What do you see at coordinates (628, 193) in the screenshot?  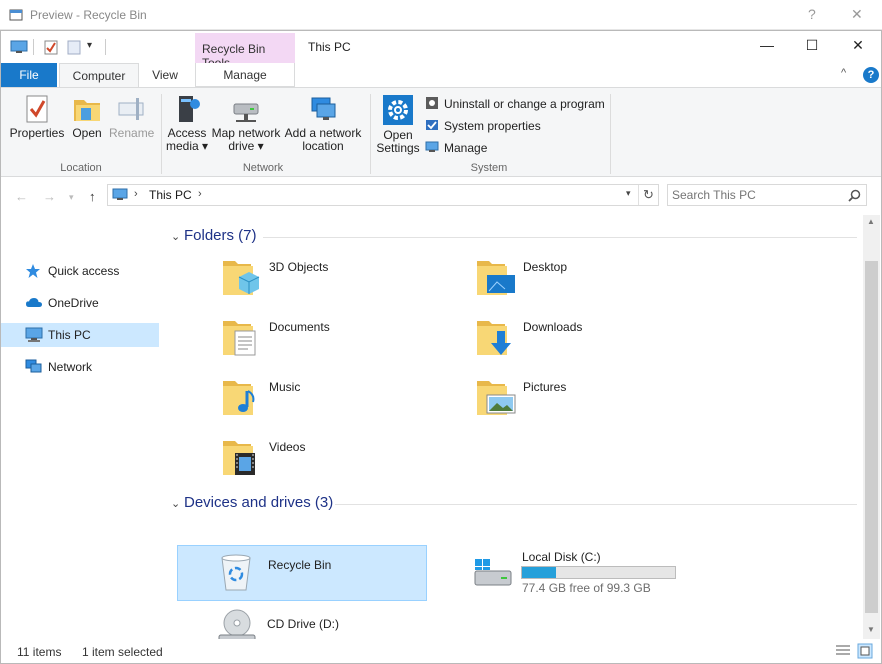 I see `address-dropdown-icon: ▾` at bounding box center [628, 193].